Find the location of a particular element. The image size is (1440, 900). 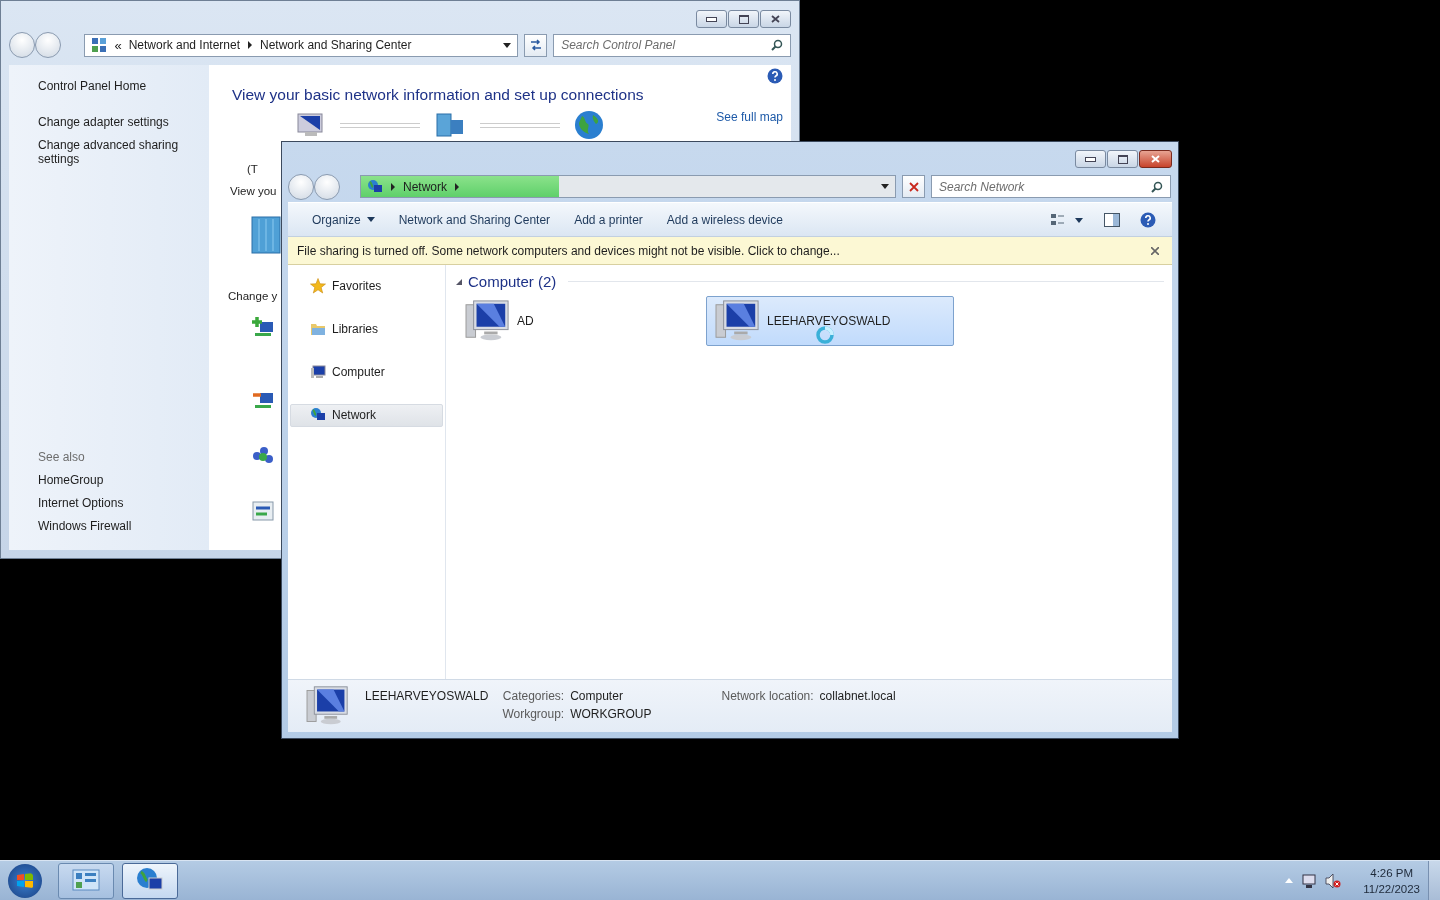

sidebar-link: Change advanced sharing settings is located at coordinates (113, 152).